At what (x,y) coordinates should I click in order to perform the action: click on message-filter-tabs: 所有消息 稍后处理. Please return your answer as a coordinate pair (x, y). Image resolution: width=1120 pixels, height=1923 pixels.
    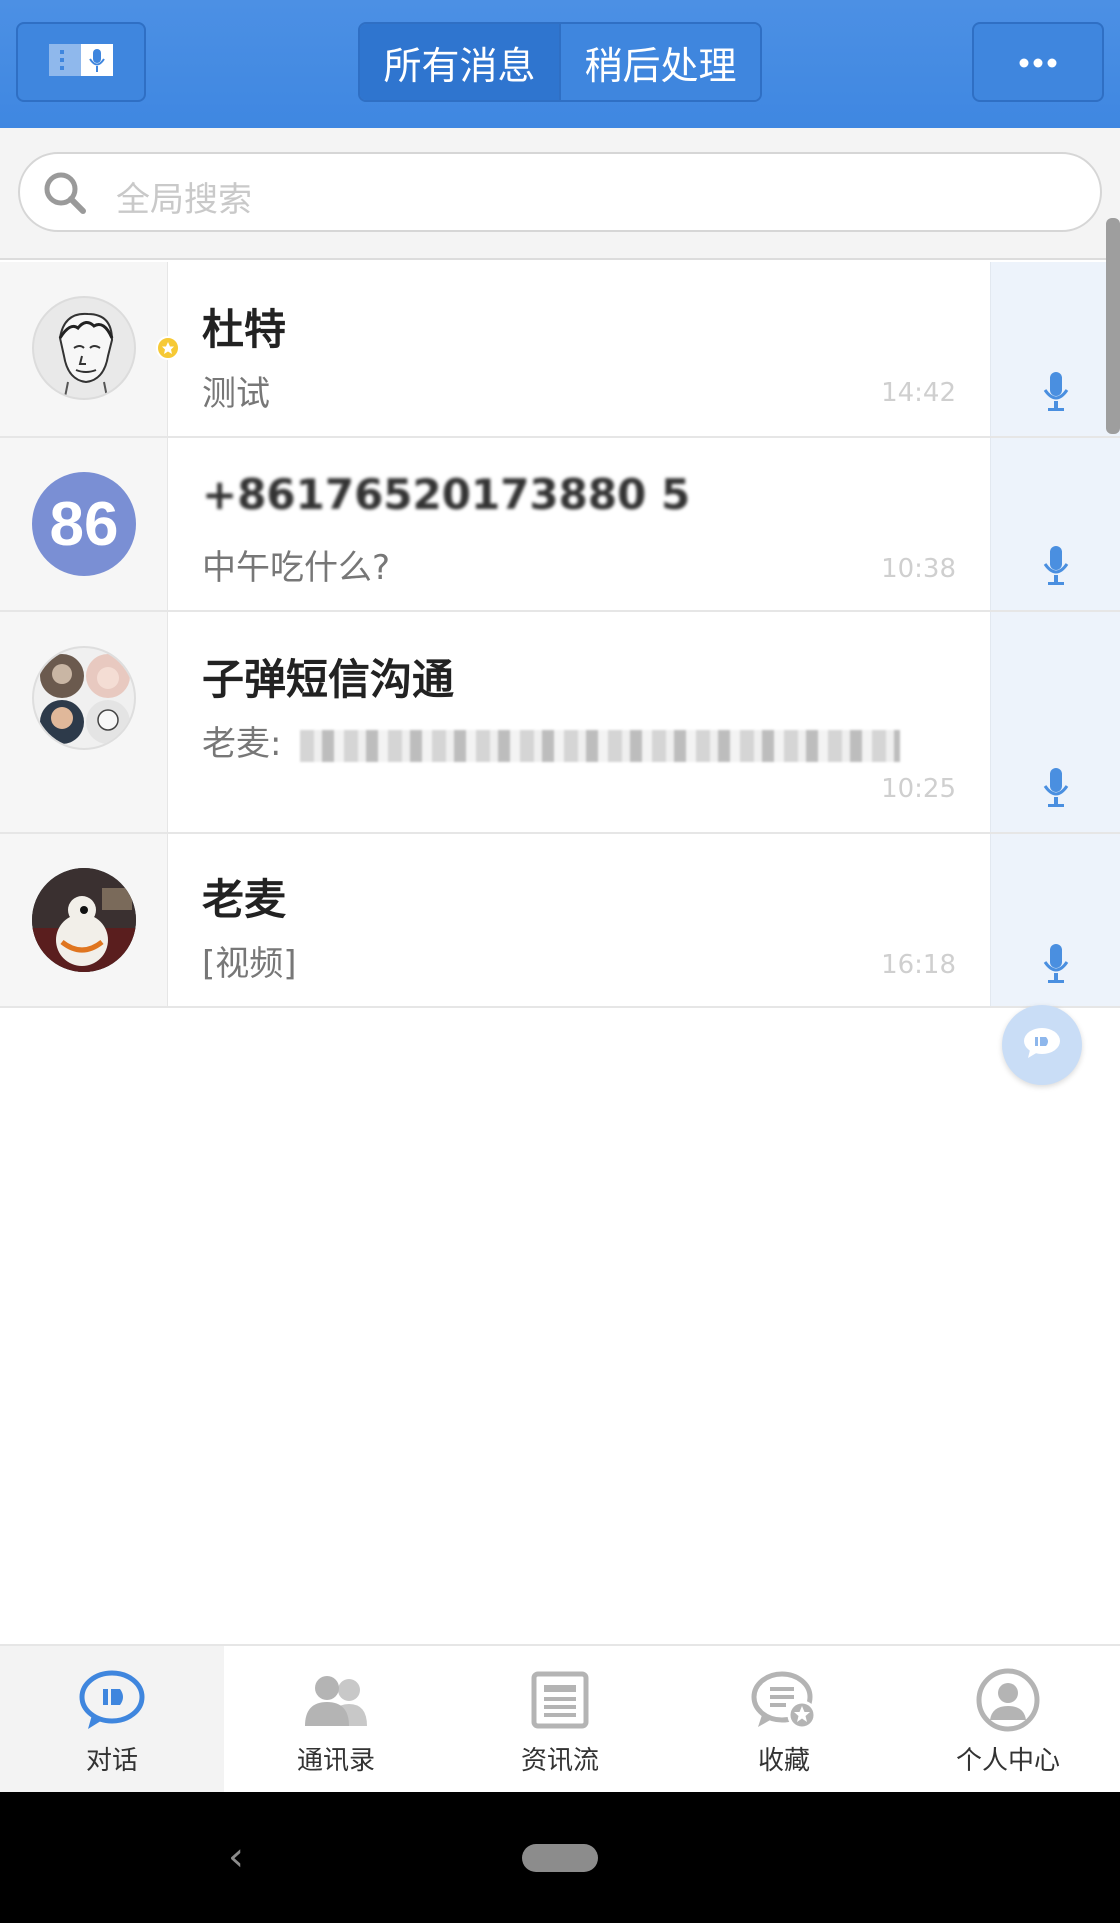
    Looking at the image, I should click on (560, 62).